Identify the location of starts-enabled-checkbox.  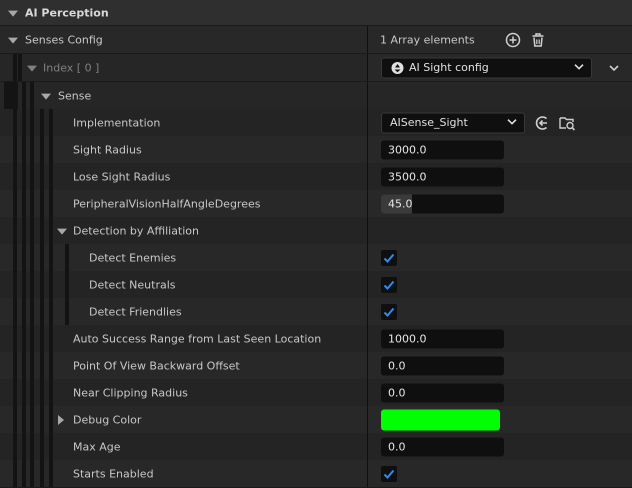
(389, 473).